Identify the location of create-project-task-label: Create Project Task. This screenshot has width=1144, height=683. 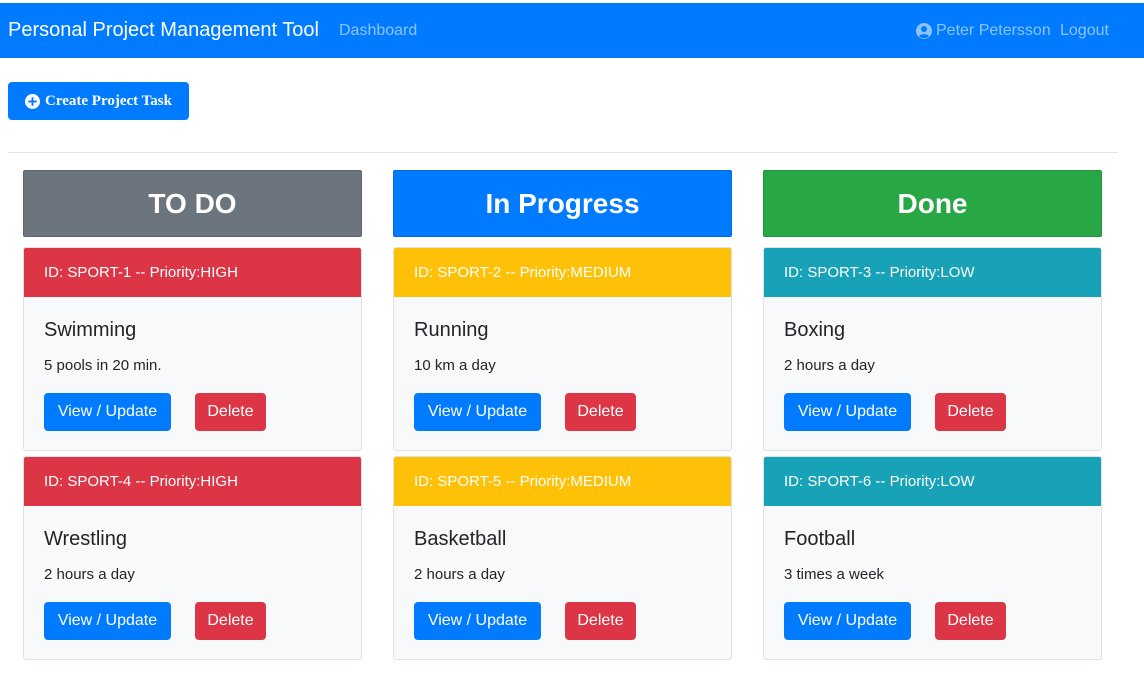
(108, 100).